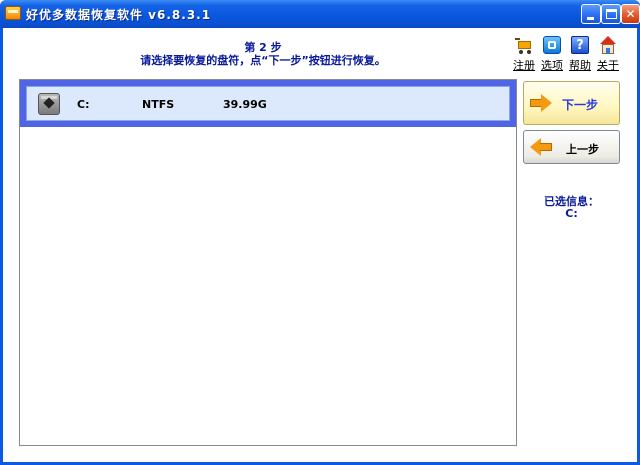 The height and width of the screenshot is (465, 640). What do you see at coordinates (571, 213) in the screenshot?
I see `selected-info-value: C:` at bounding box center [571, 213].